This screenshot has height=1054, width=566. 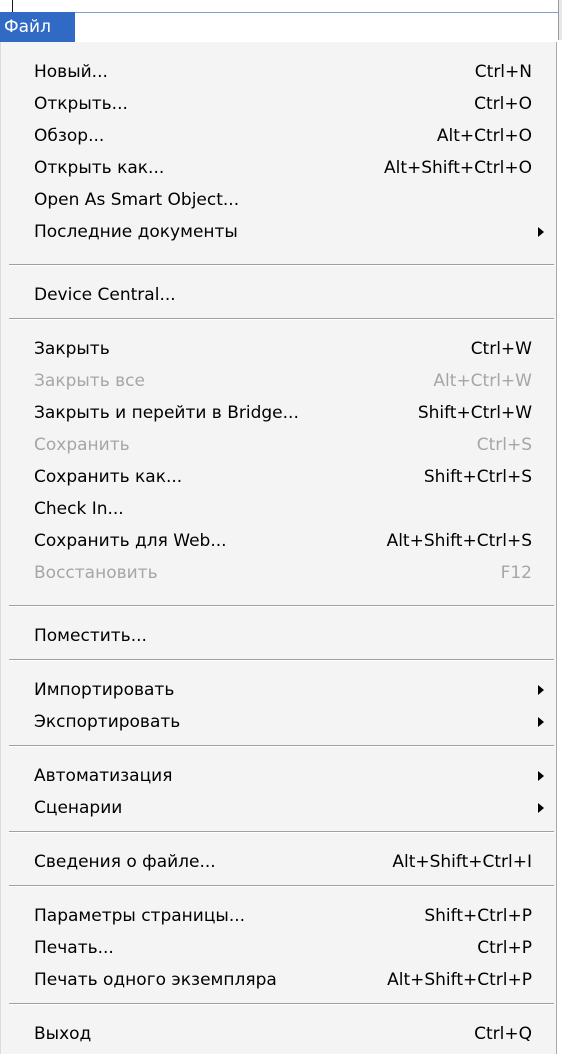 What do you see at coordinates (278, 72) in the screenshot?
I see `menu-item-new: Новый... Ctrl+N` at bounding box center [278, 72].